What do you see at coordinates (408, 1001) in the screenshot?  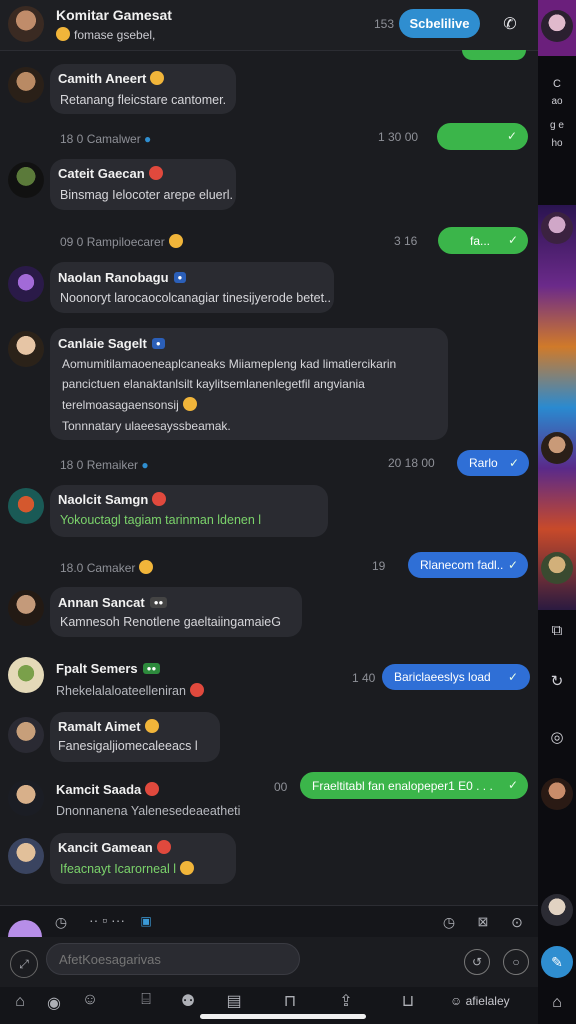 I see `book-icon: ⊔` at bounding box center [408, 1001].